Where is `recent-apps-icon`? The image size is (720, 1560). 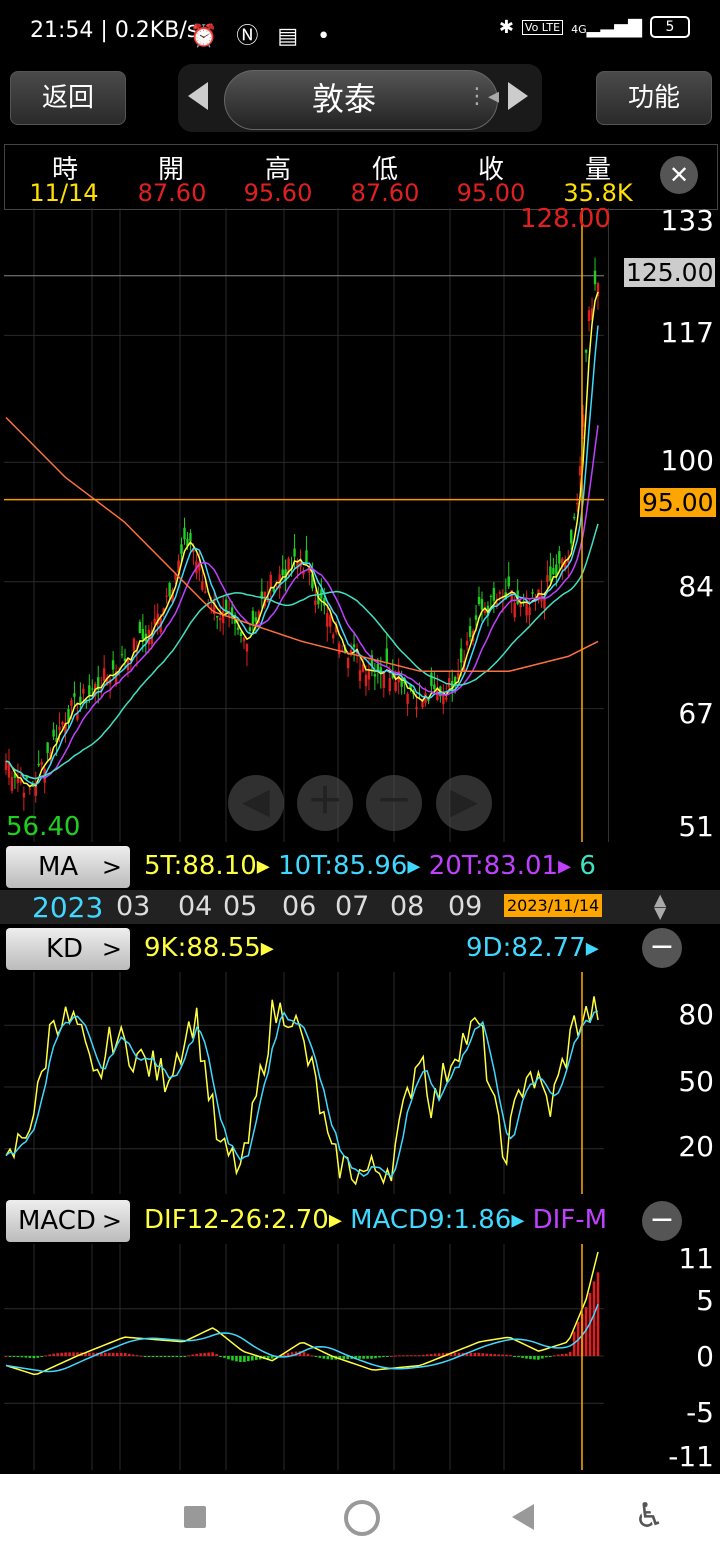
recent-apps-icon is located at coordinates (195, 1517).